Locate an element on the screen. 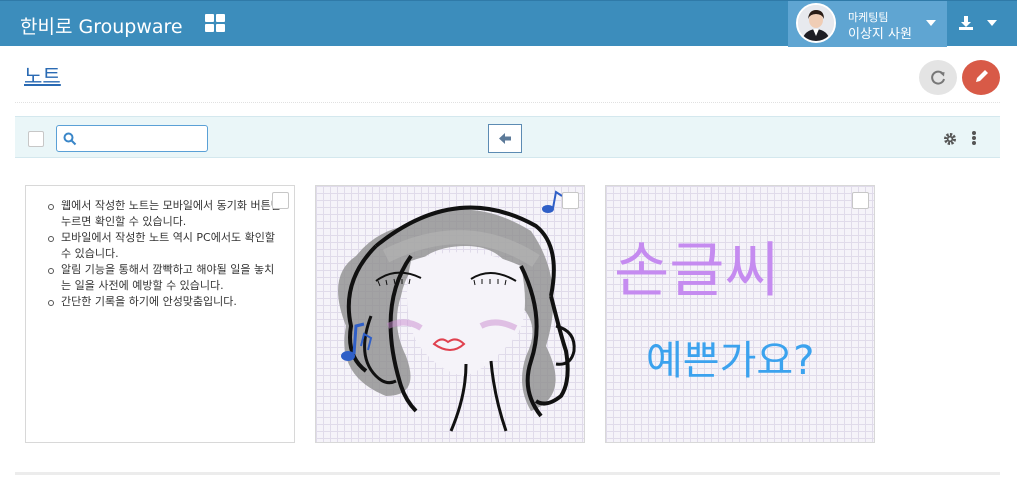 The height and width of the screenshot is (477, 1017). avatar is located at coordinates (816, 23).